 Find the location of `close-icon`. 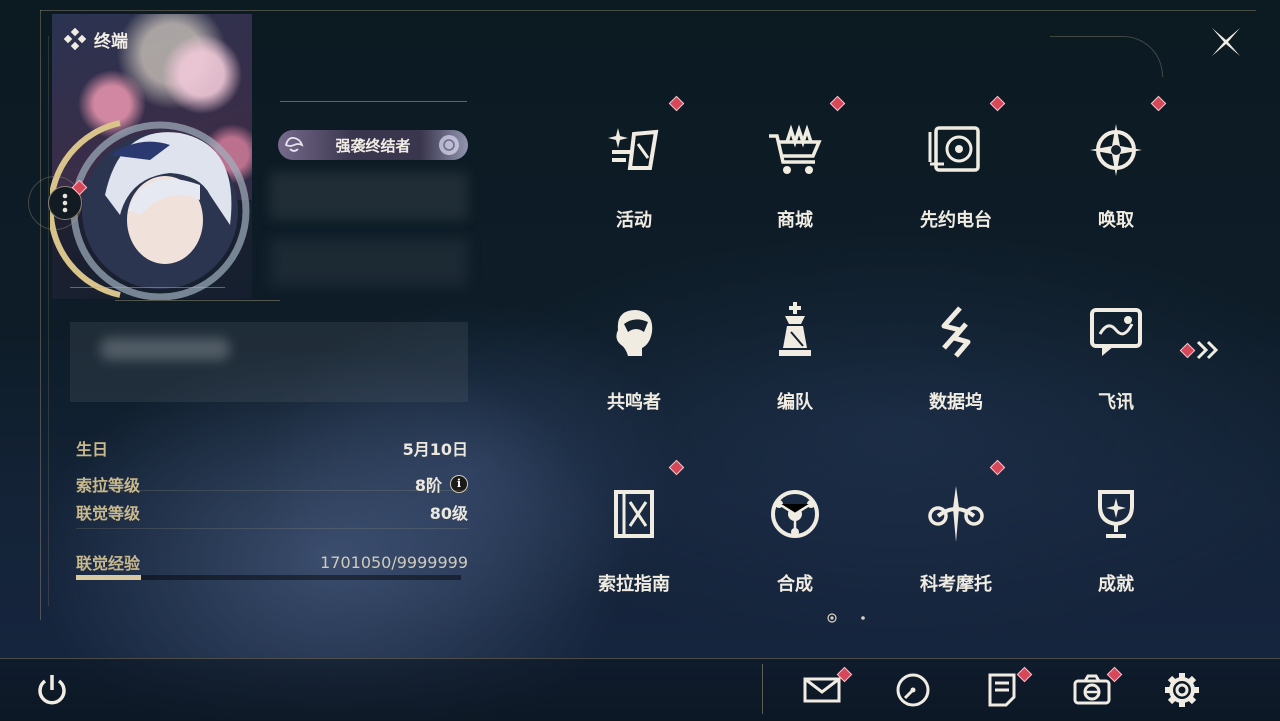

close-icon is located at coordinates (1226, 42).